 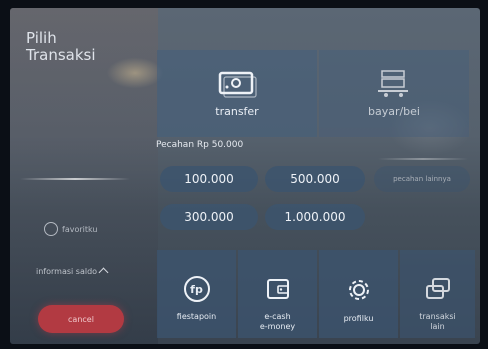 What do you see at coordinates (277, 289) in the screenshot?
I see `wallet-icon` at bounding box center [277, 289].